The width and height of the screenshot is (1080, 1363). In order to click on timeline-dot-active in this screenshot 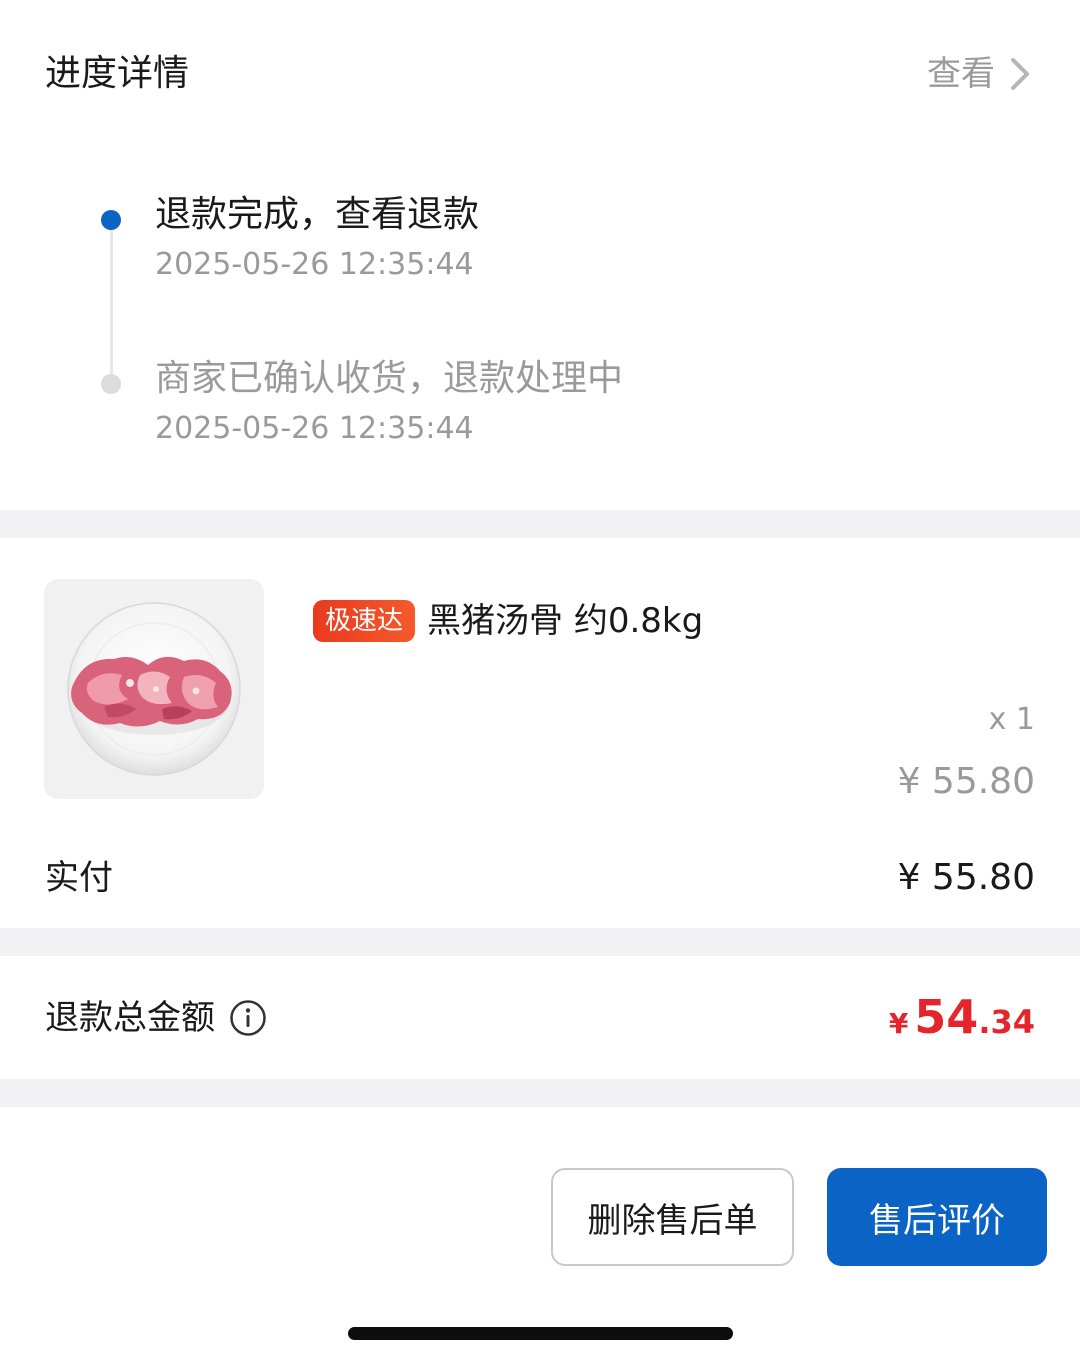, I will do `click(111, 220)`.